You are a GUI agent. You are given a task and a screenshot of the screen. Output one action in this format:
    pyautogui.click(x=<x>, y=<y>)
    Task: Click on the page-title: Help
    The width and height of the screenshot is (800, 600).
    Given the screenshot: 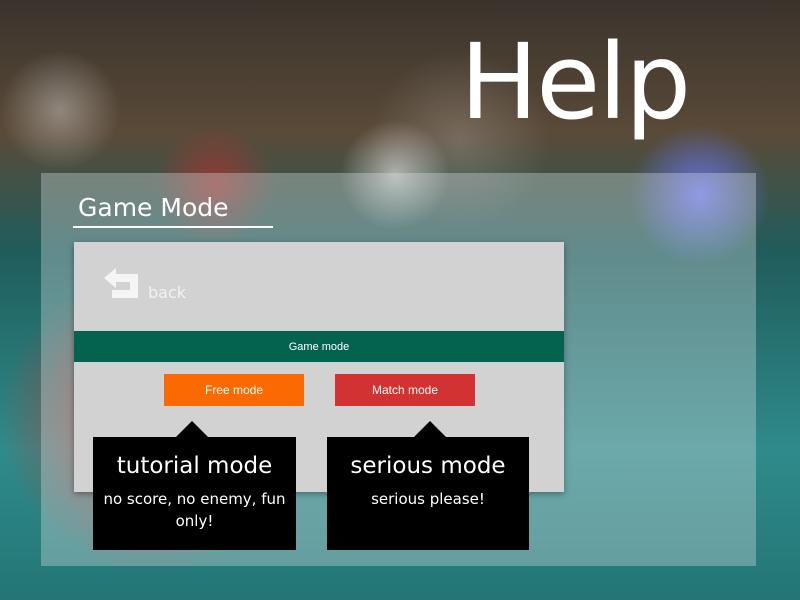 What is the action you would take?
    pyautogui.click(x=575, y=82)
    